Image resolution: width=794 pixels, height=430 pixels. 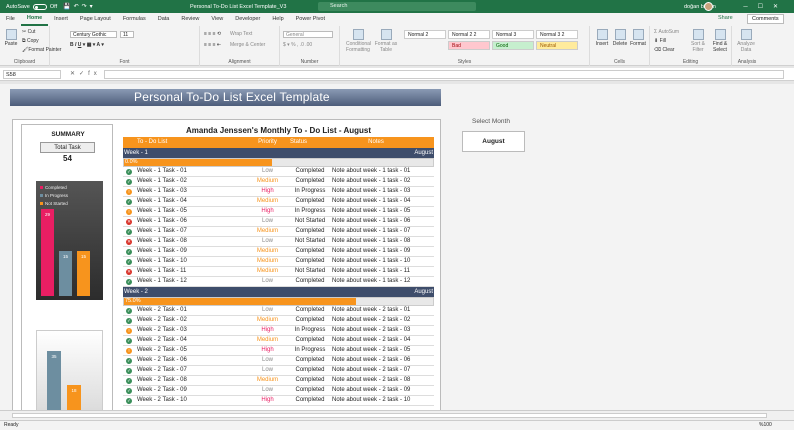 I want to click on align-icons: ≡ ≡ ≡ ⟲, so click(x=212, y=34).